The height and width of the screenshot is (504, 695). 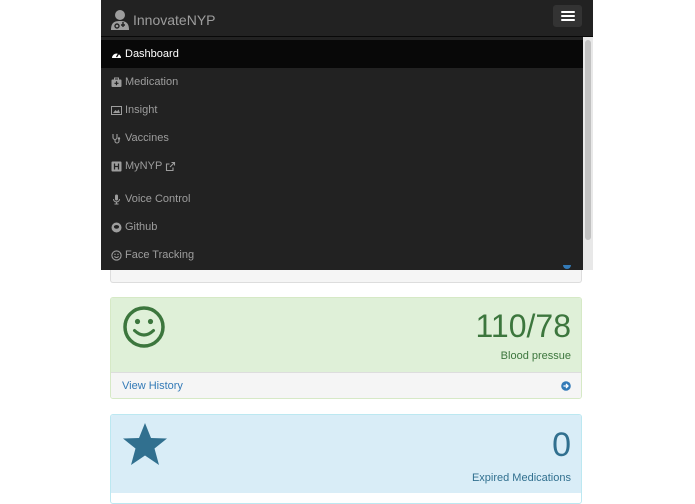 What do you see at coordinates (145, 445) in the screenshot?
I see `star-icon` at bounding box center [145, 445].